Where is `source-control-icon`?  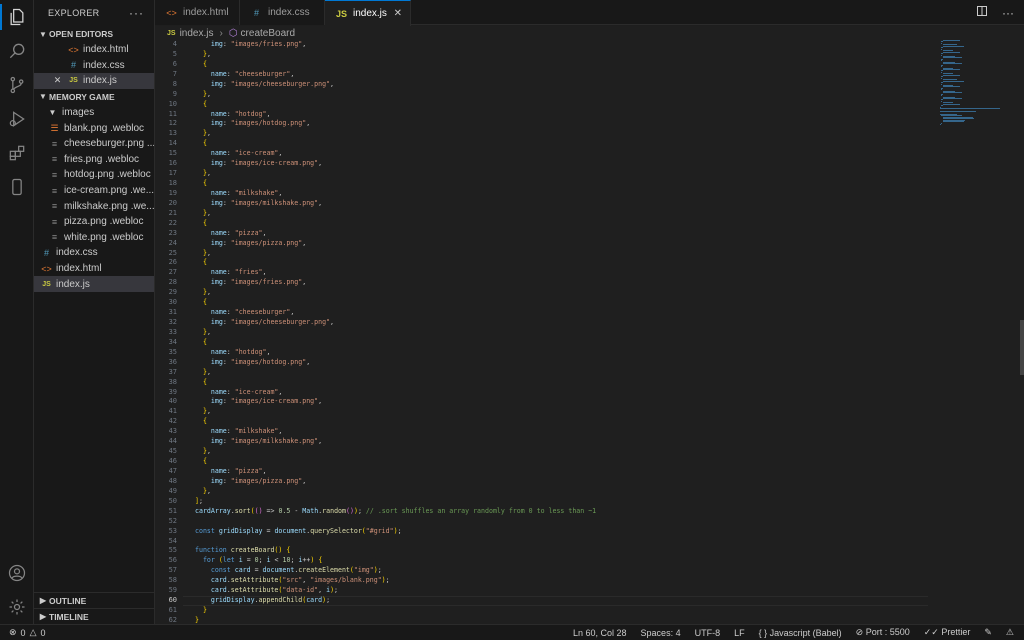 source-control-icon is located at coordinates (17, 85).